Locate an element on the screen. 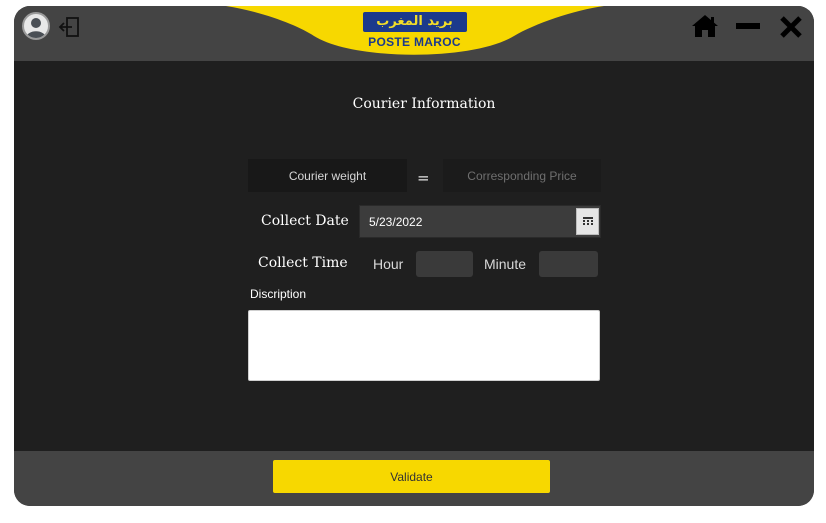 The height and width of the screenshot is (523, 826). page-title: Courier Information is located at coordinates (424, 104).